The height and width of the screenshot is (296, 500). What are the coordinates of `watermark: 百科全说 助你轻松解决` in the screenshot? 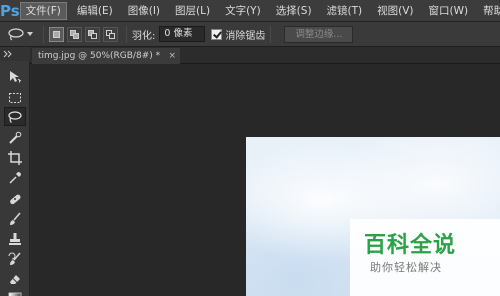 It's located at (425, 257).